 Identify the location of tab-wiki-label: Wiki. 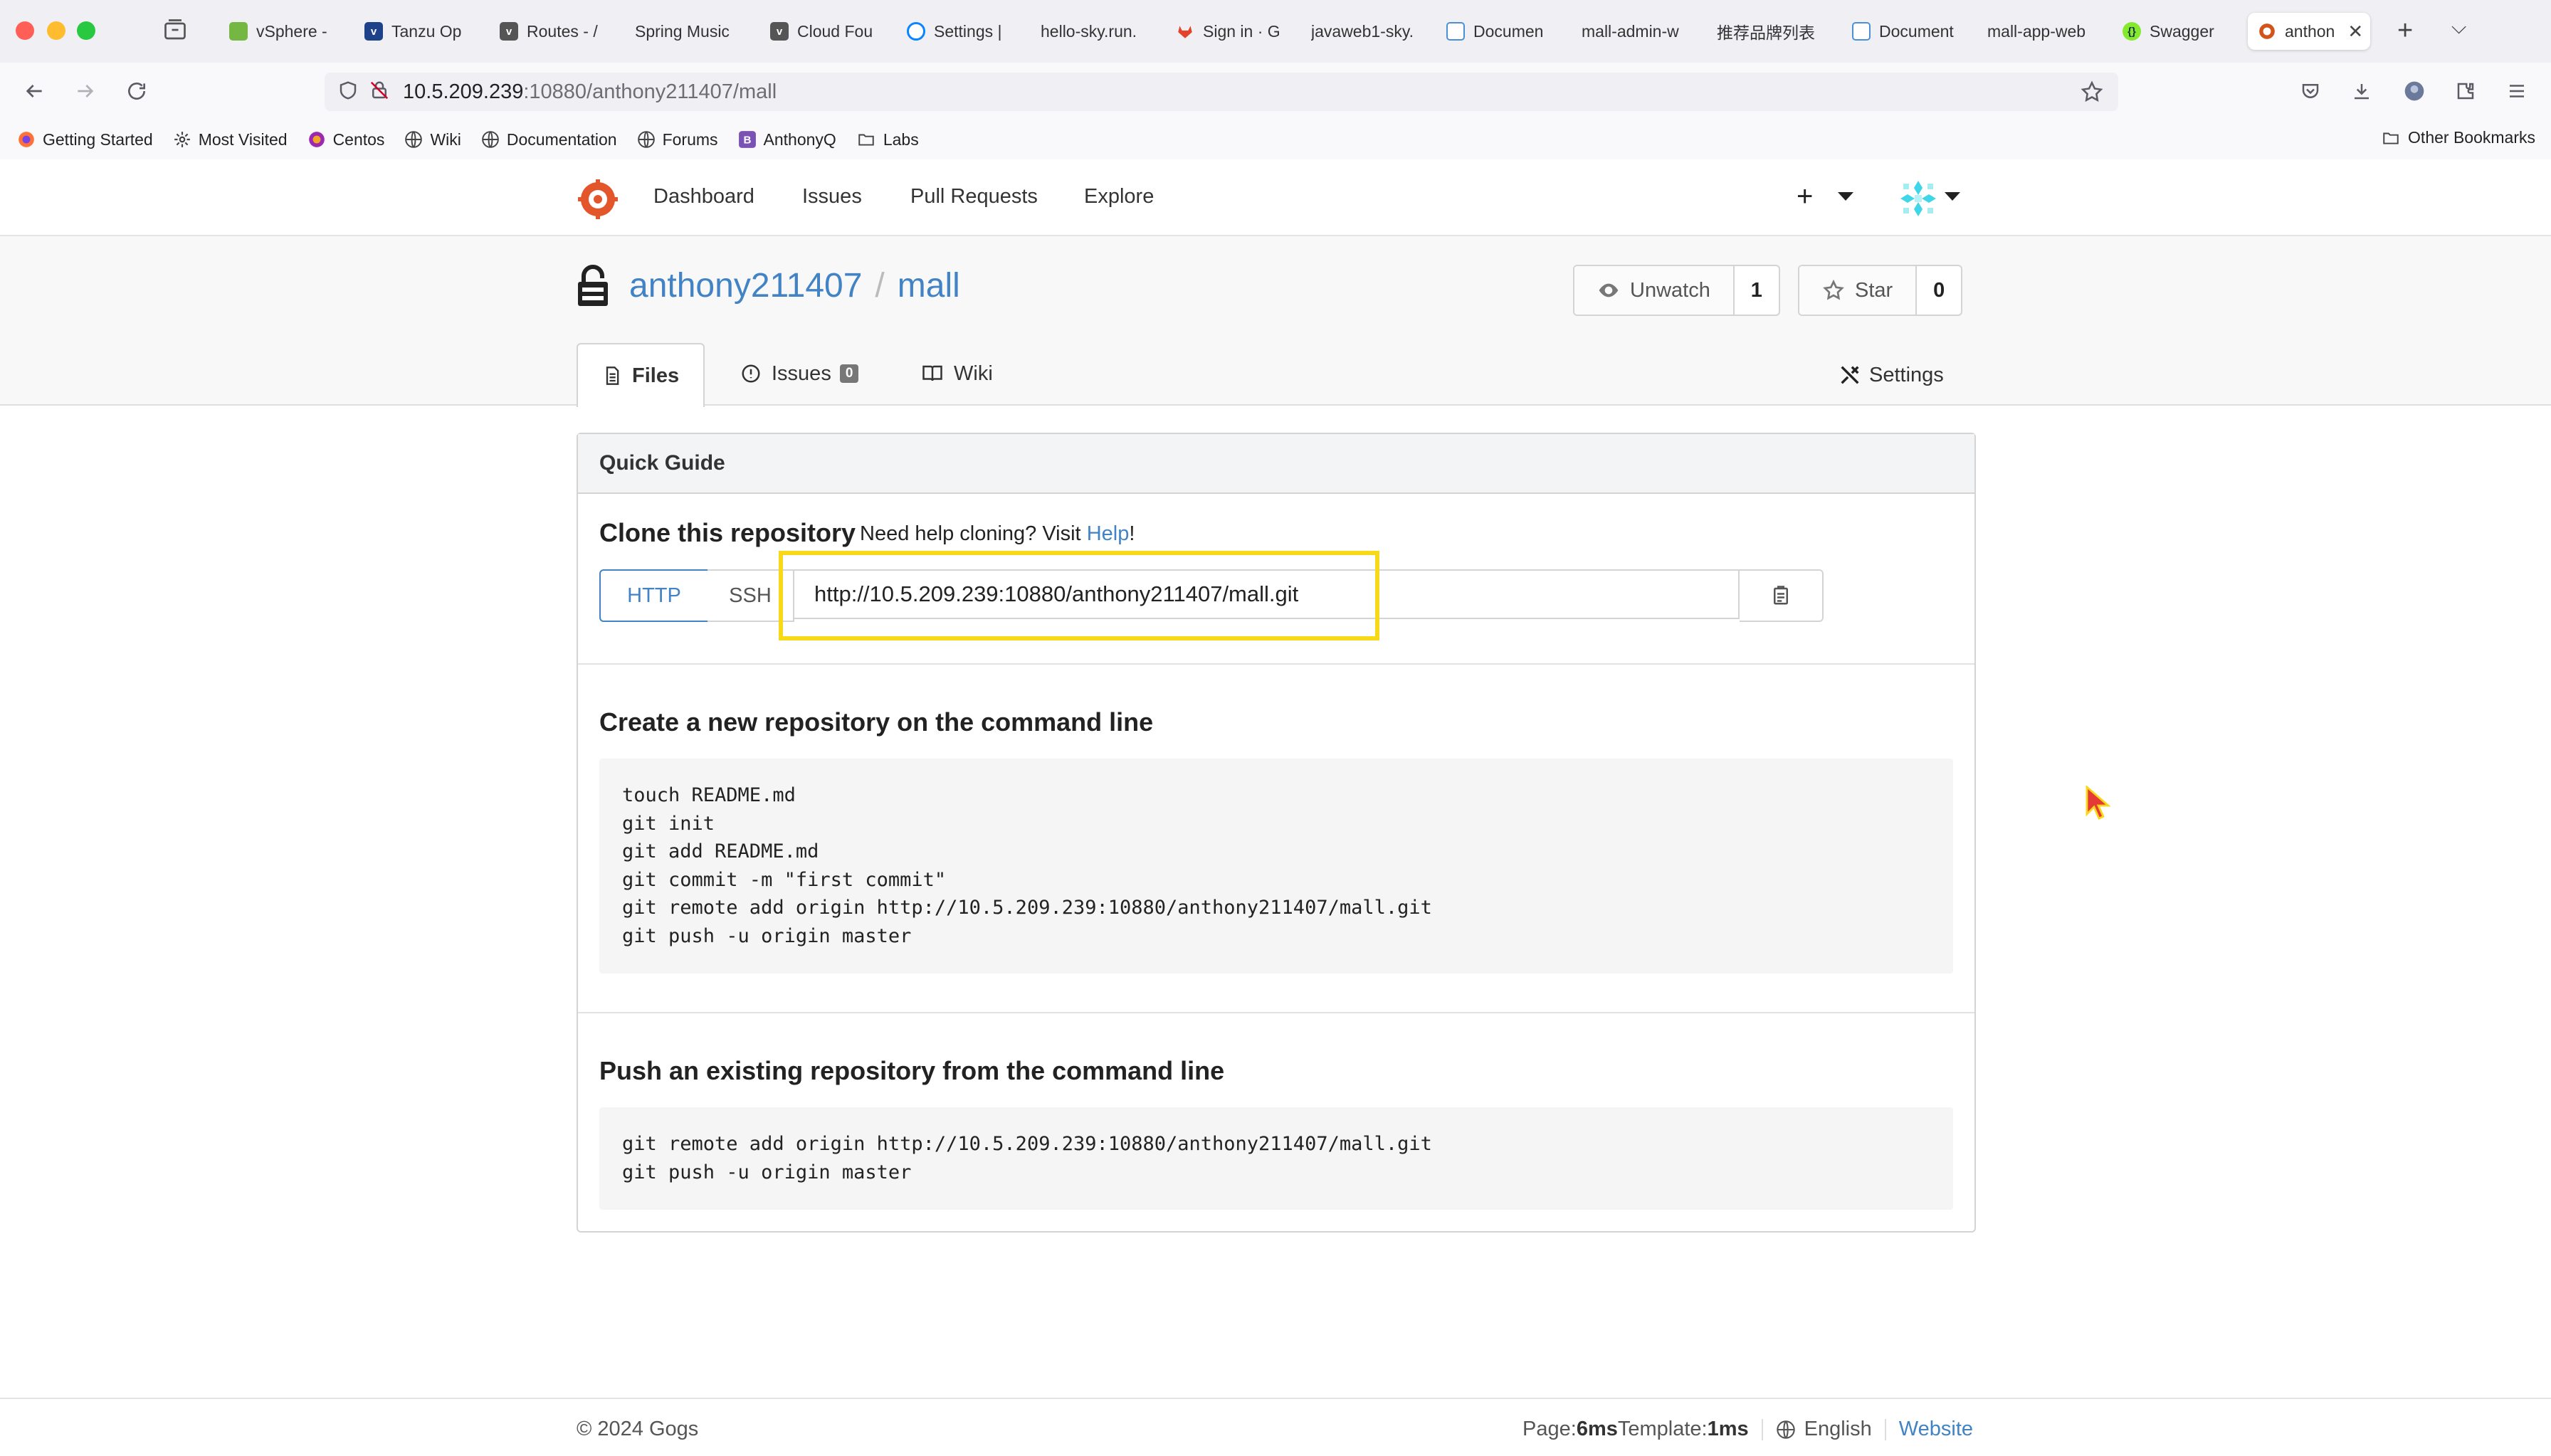
(974, 373).